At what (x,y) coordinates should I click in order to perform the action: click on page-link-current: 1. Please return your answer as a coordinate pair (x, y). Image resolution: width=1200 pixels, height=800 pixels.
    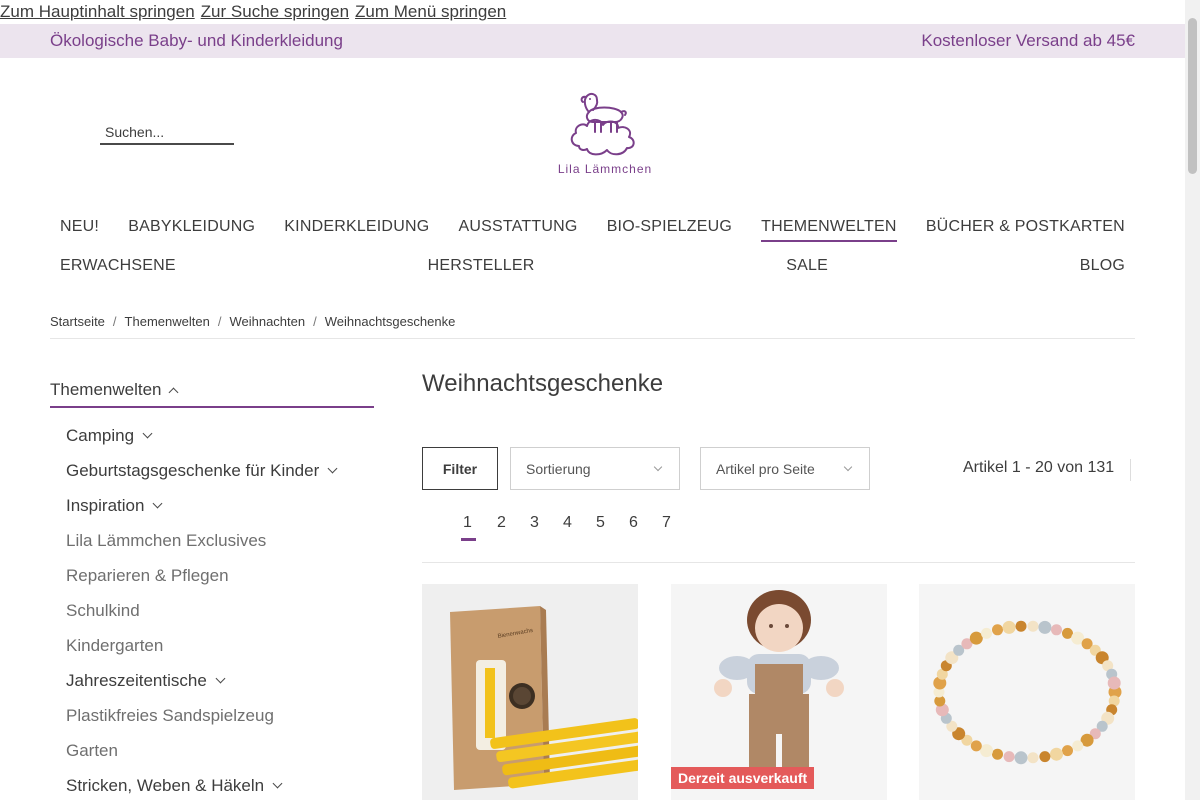
    Looking at the image, I should click on (468, 527).